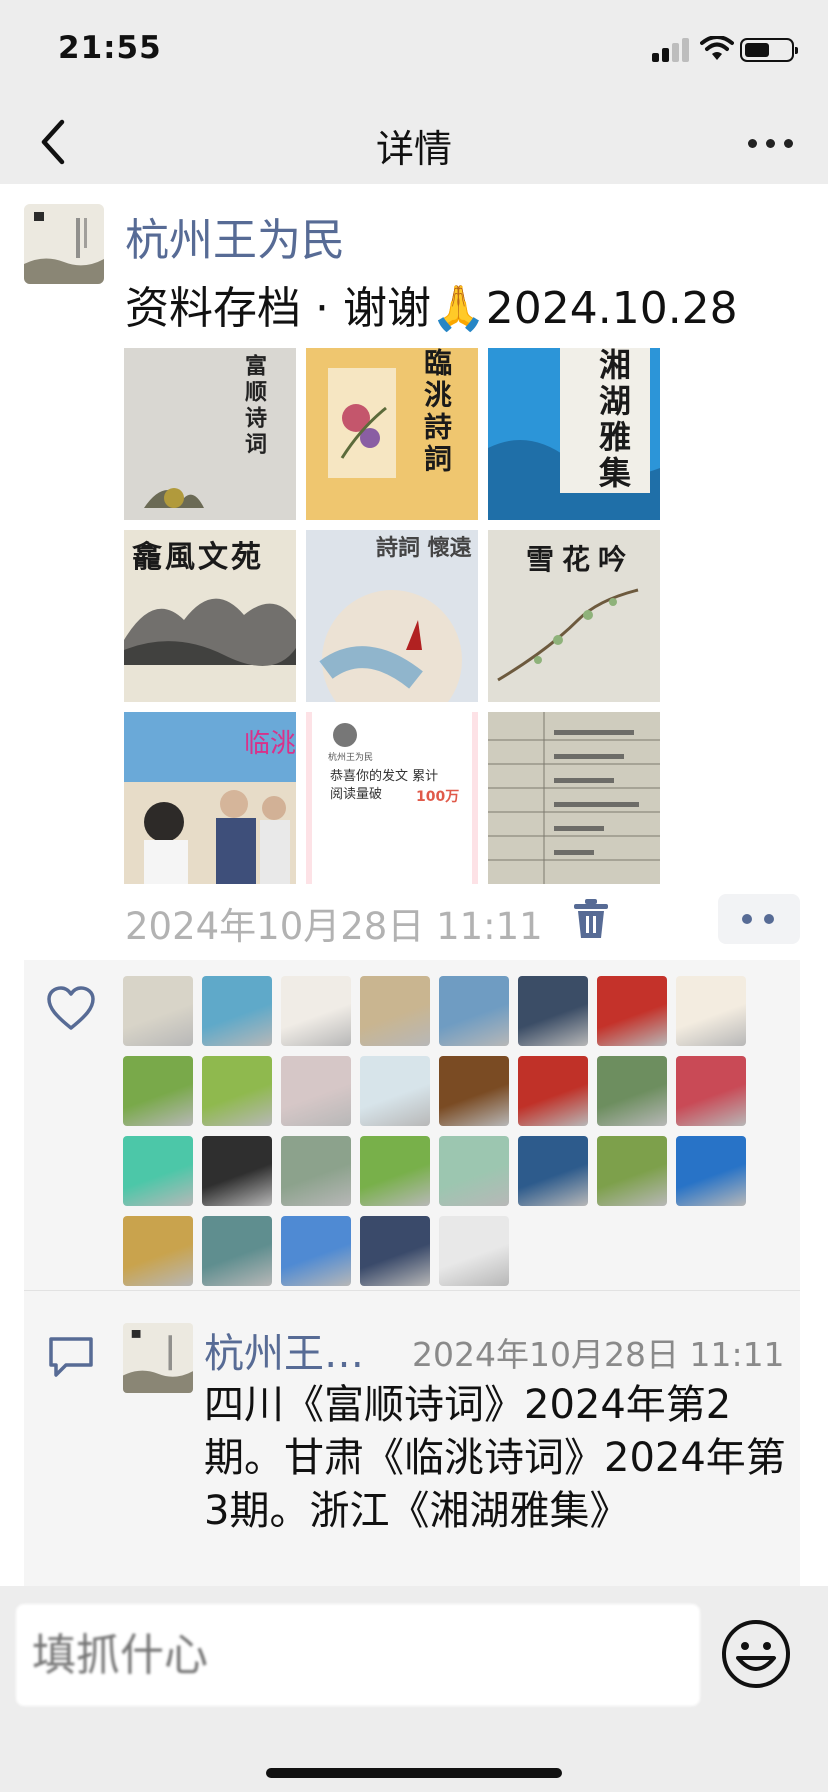  What do you see at coordinates (71, 1357) in the screenshot?
I see `comment-icon` at bounding box center [71, 1357].